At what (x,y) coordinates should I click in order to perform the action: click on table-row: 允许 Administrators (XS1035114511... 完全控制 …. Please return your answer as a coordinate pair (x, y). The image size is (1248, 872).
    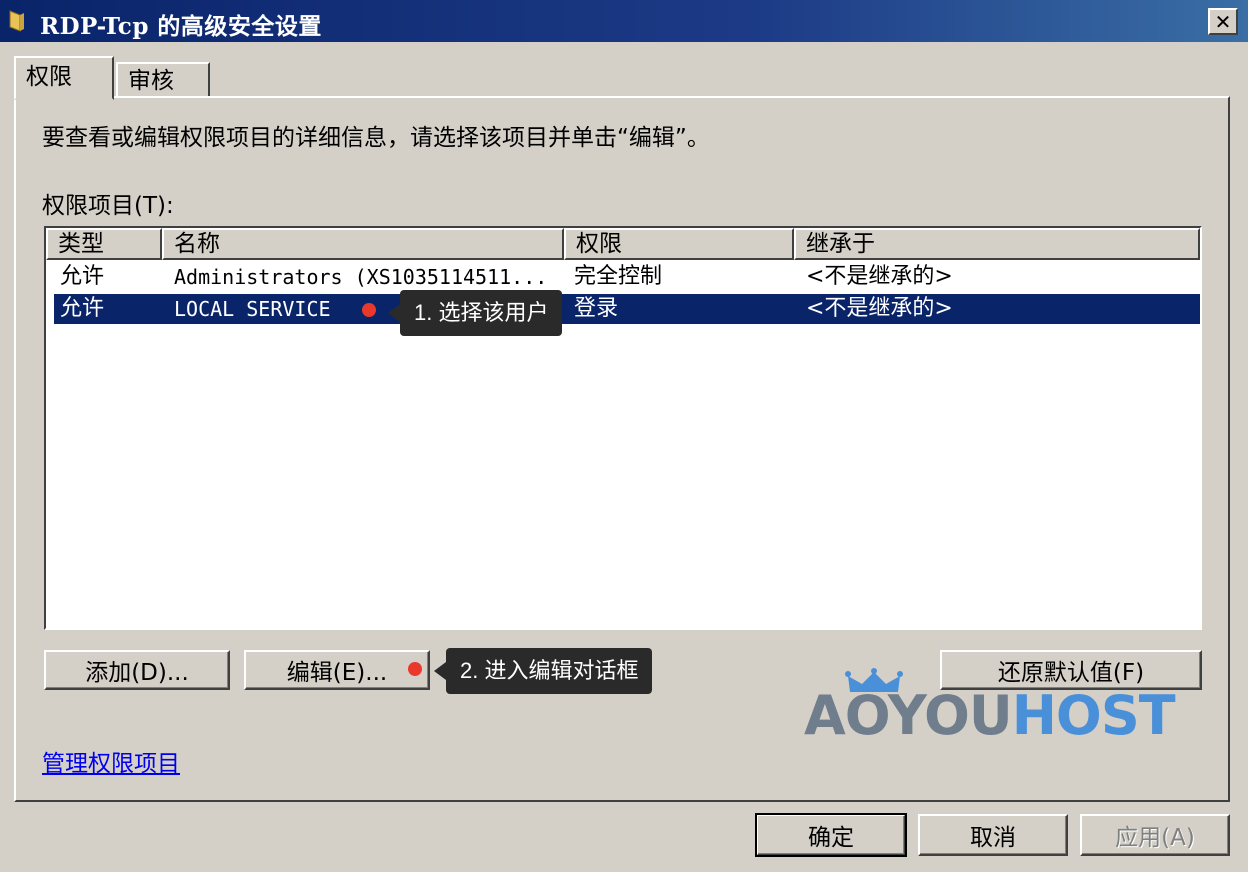
    Looking at the image, I should click on (627, 277).